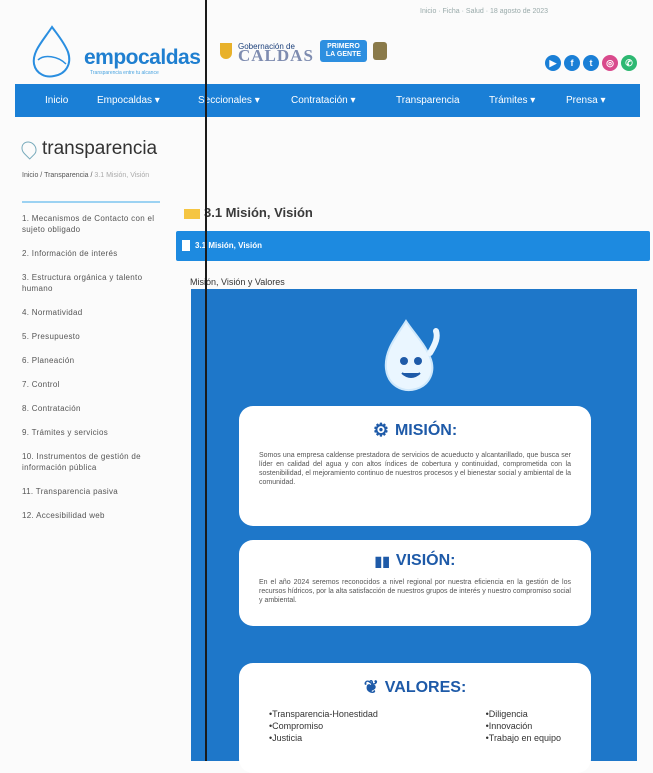 This screenshot has height=773, width=653. I want to click on sidebar-item: 9. Trámites y servicios, so click(92, 432).